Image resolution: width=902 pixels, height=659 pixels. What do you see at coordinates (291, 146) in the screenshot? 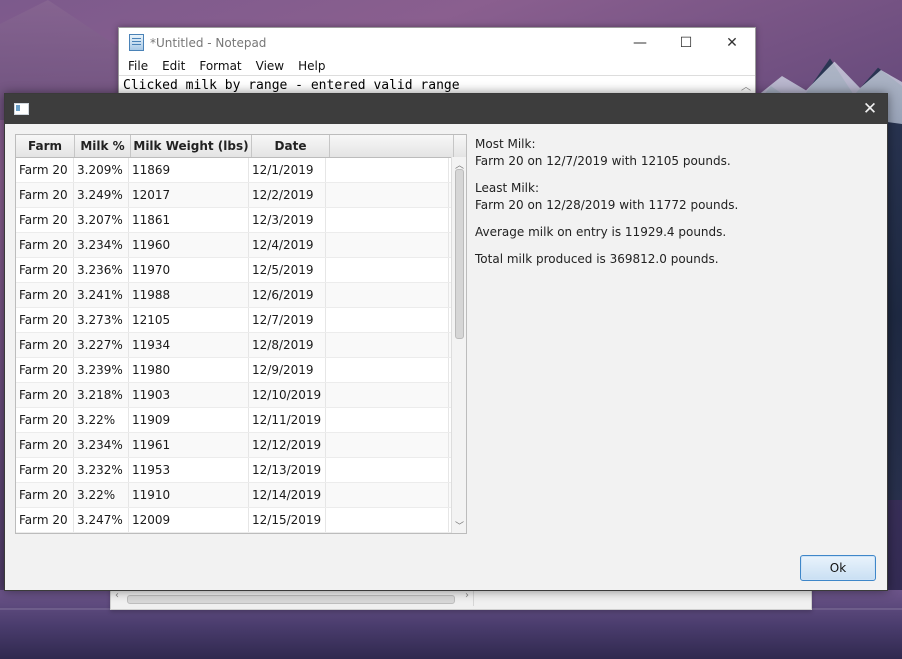
I see `column-header-date: Date` at bounding box center [291, 146].